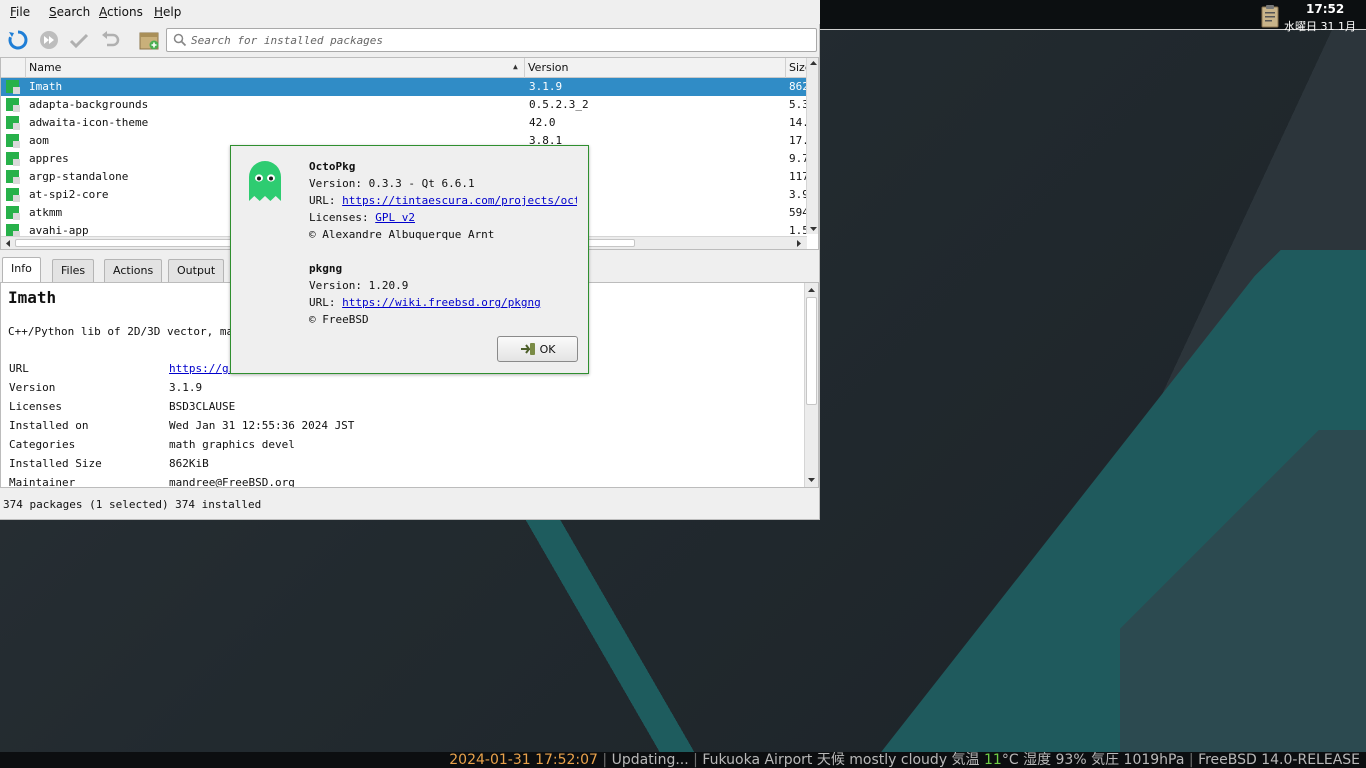 Image resolution: width=1366 pixels, height=768 pixels. Describe the element at coordinates (993, 760) in the screenshot. I see `status-temperature: 11` at that location.